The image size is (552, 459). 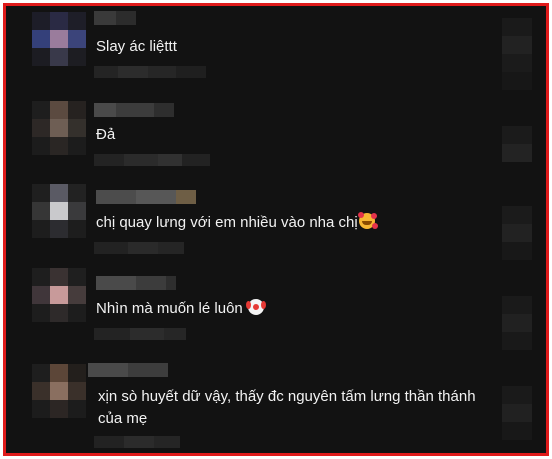 I want to click on comment-text: Nhìn mà muốn lé luôn, so click(x=286, y=309).